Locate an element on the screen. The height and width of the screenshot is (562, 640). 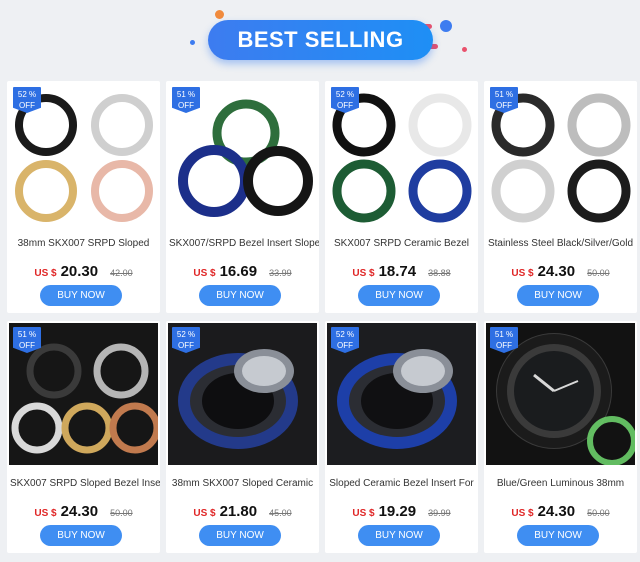
sale-price: 16.69 is located at coordinates (238, 271).